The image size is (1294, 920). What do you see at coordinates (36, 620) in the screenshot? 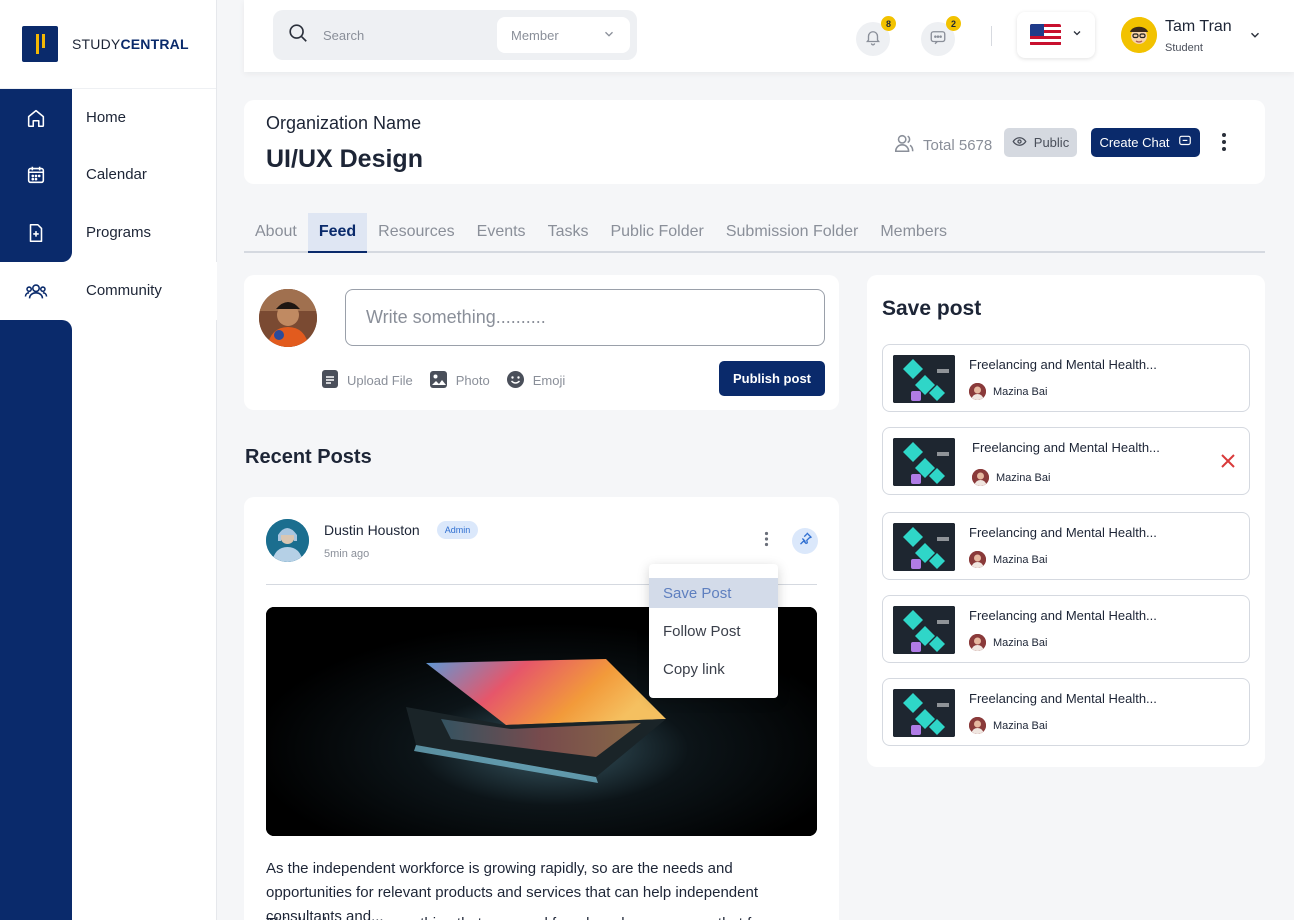
I see `sidebar-rail-bottom` at bounding box center [36, 620].